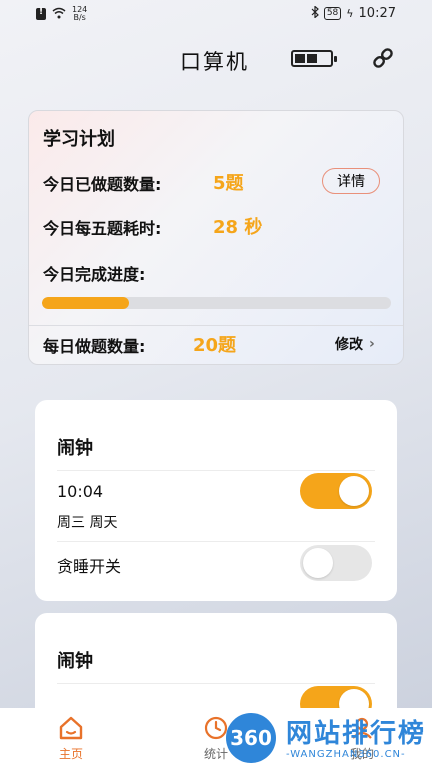  I want to click on progress-bar, so click(216, 303).